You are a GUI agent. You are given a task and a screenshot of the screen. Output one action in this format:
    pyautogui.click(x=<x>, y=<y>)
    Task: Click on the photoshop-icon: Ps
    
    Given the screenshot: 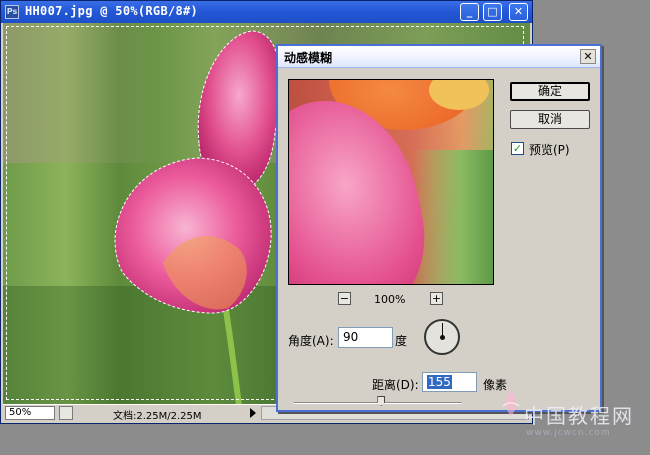 What is the action you would take?
    pyautogui.click(x=12, y=12)
    